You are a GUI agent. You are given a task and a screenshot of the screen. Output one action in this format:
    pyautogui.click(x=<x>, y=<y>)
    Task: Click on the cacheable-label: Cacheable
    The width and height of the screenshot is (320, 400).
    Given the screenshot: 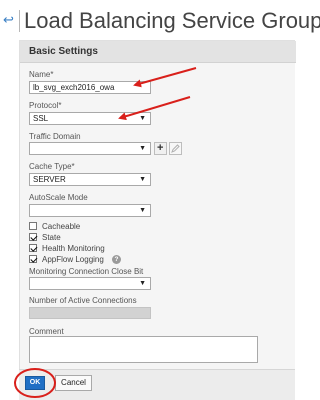 What is the action you would take?
    pyautogui.click(x=61, y=226)
    